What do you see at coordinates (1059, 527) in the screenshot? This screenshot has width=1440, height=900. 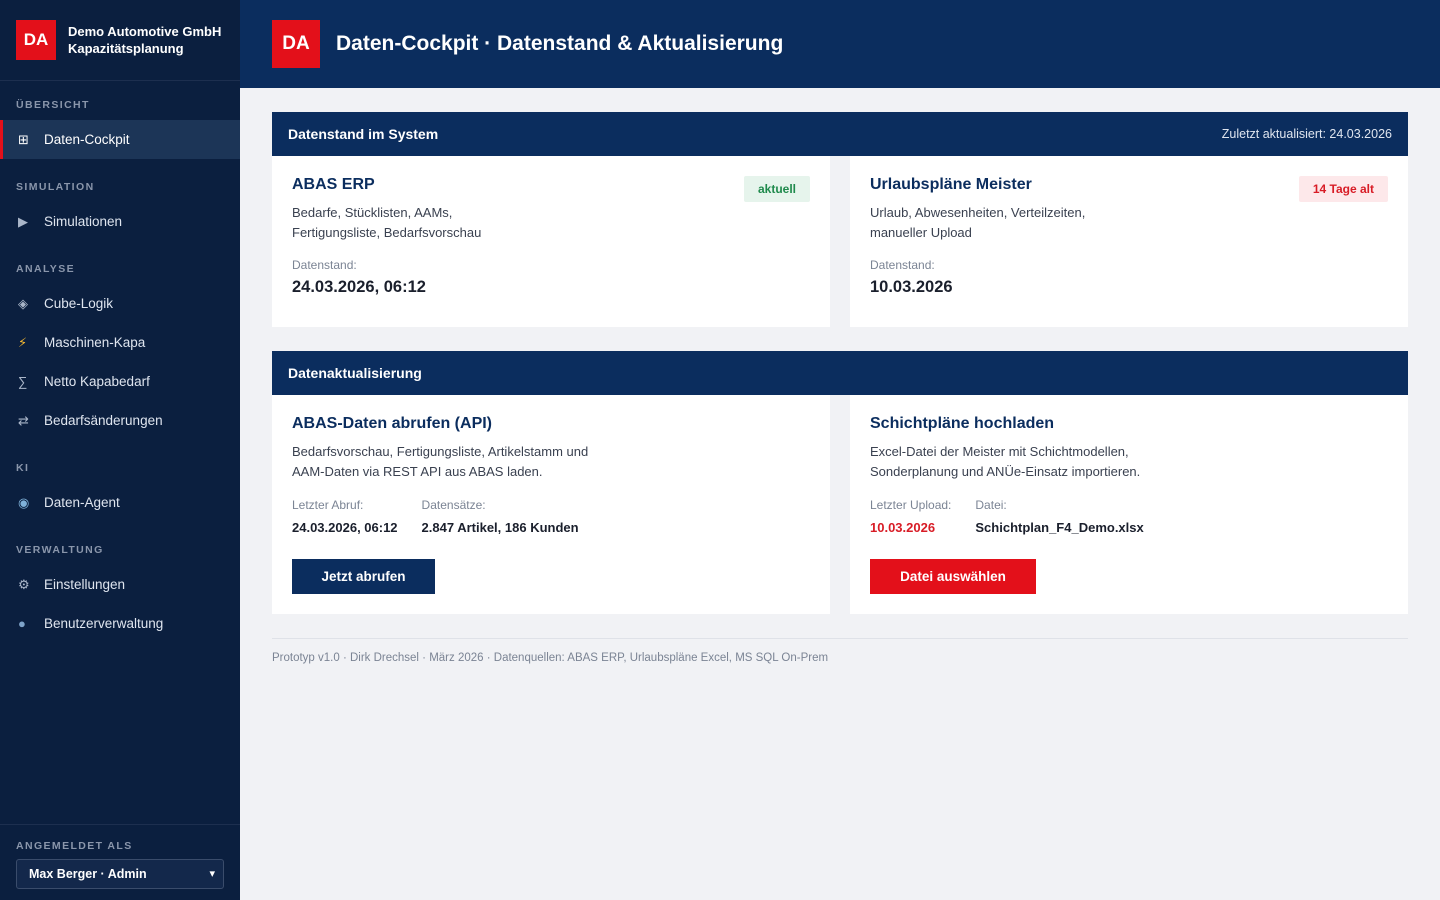 I see `file-value: Schichtplan_F4_Demo.xlsx` at bounding box center [1059, 527].